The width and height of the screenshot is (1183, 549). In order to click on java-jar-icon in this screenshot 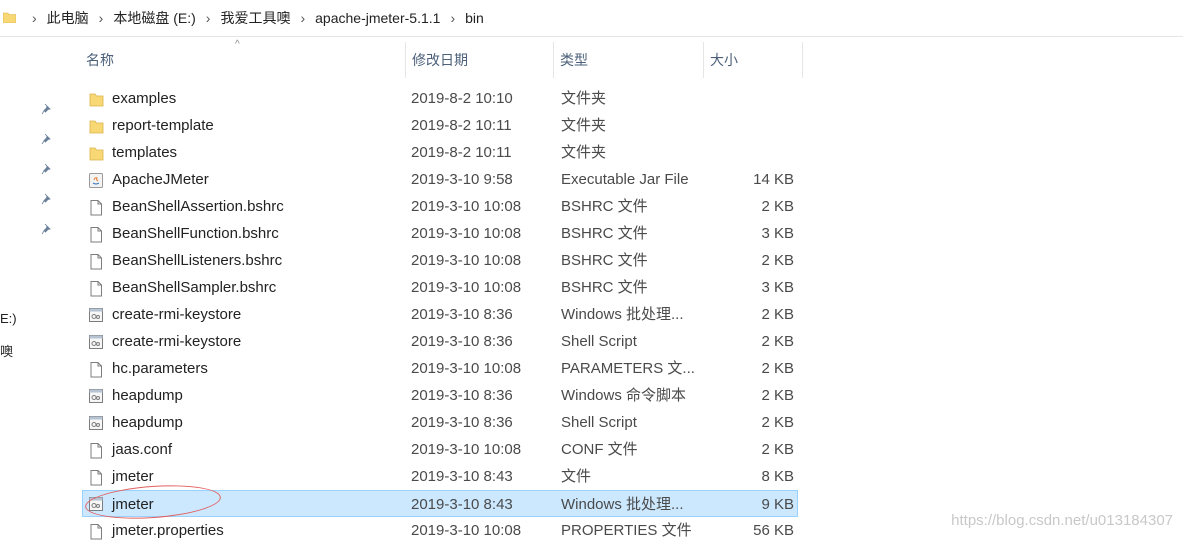, I will do `click(96, 179)`.